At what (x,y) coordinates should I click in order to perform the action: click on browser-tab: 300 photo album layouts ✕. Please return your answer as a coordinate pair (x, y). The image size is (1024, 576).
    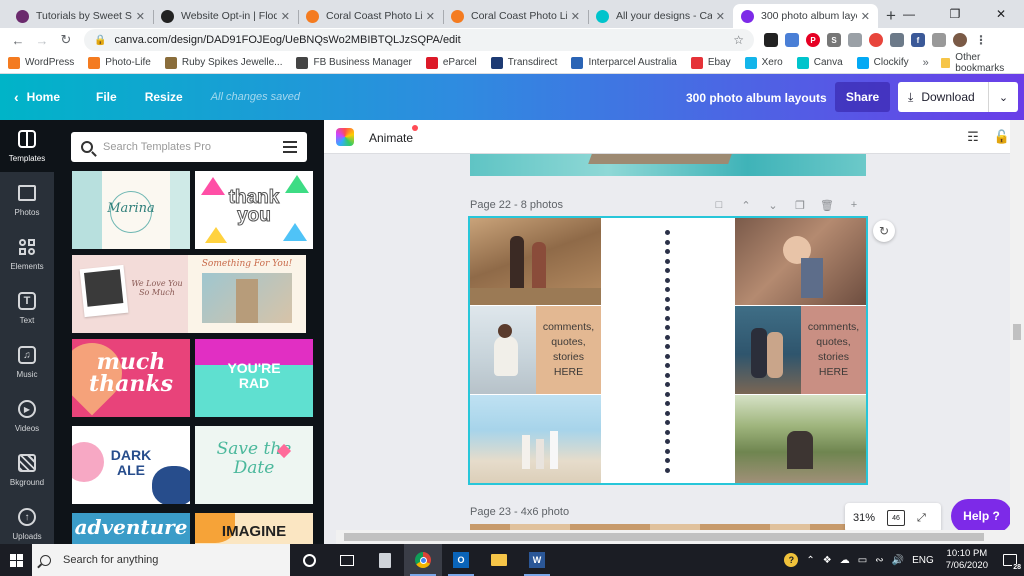
    Looking at the image, I should click on (805, 16).